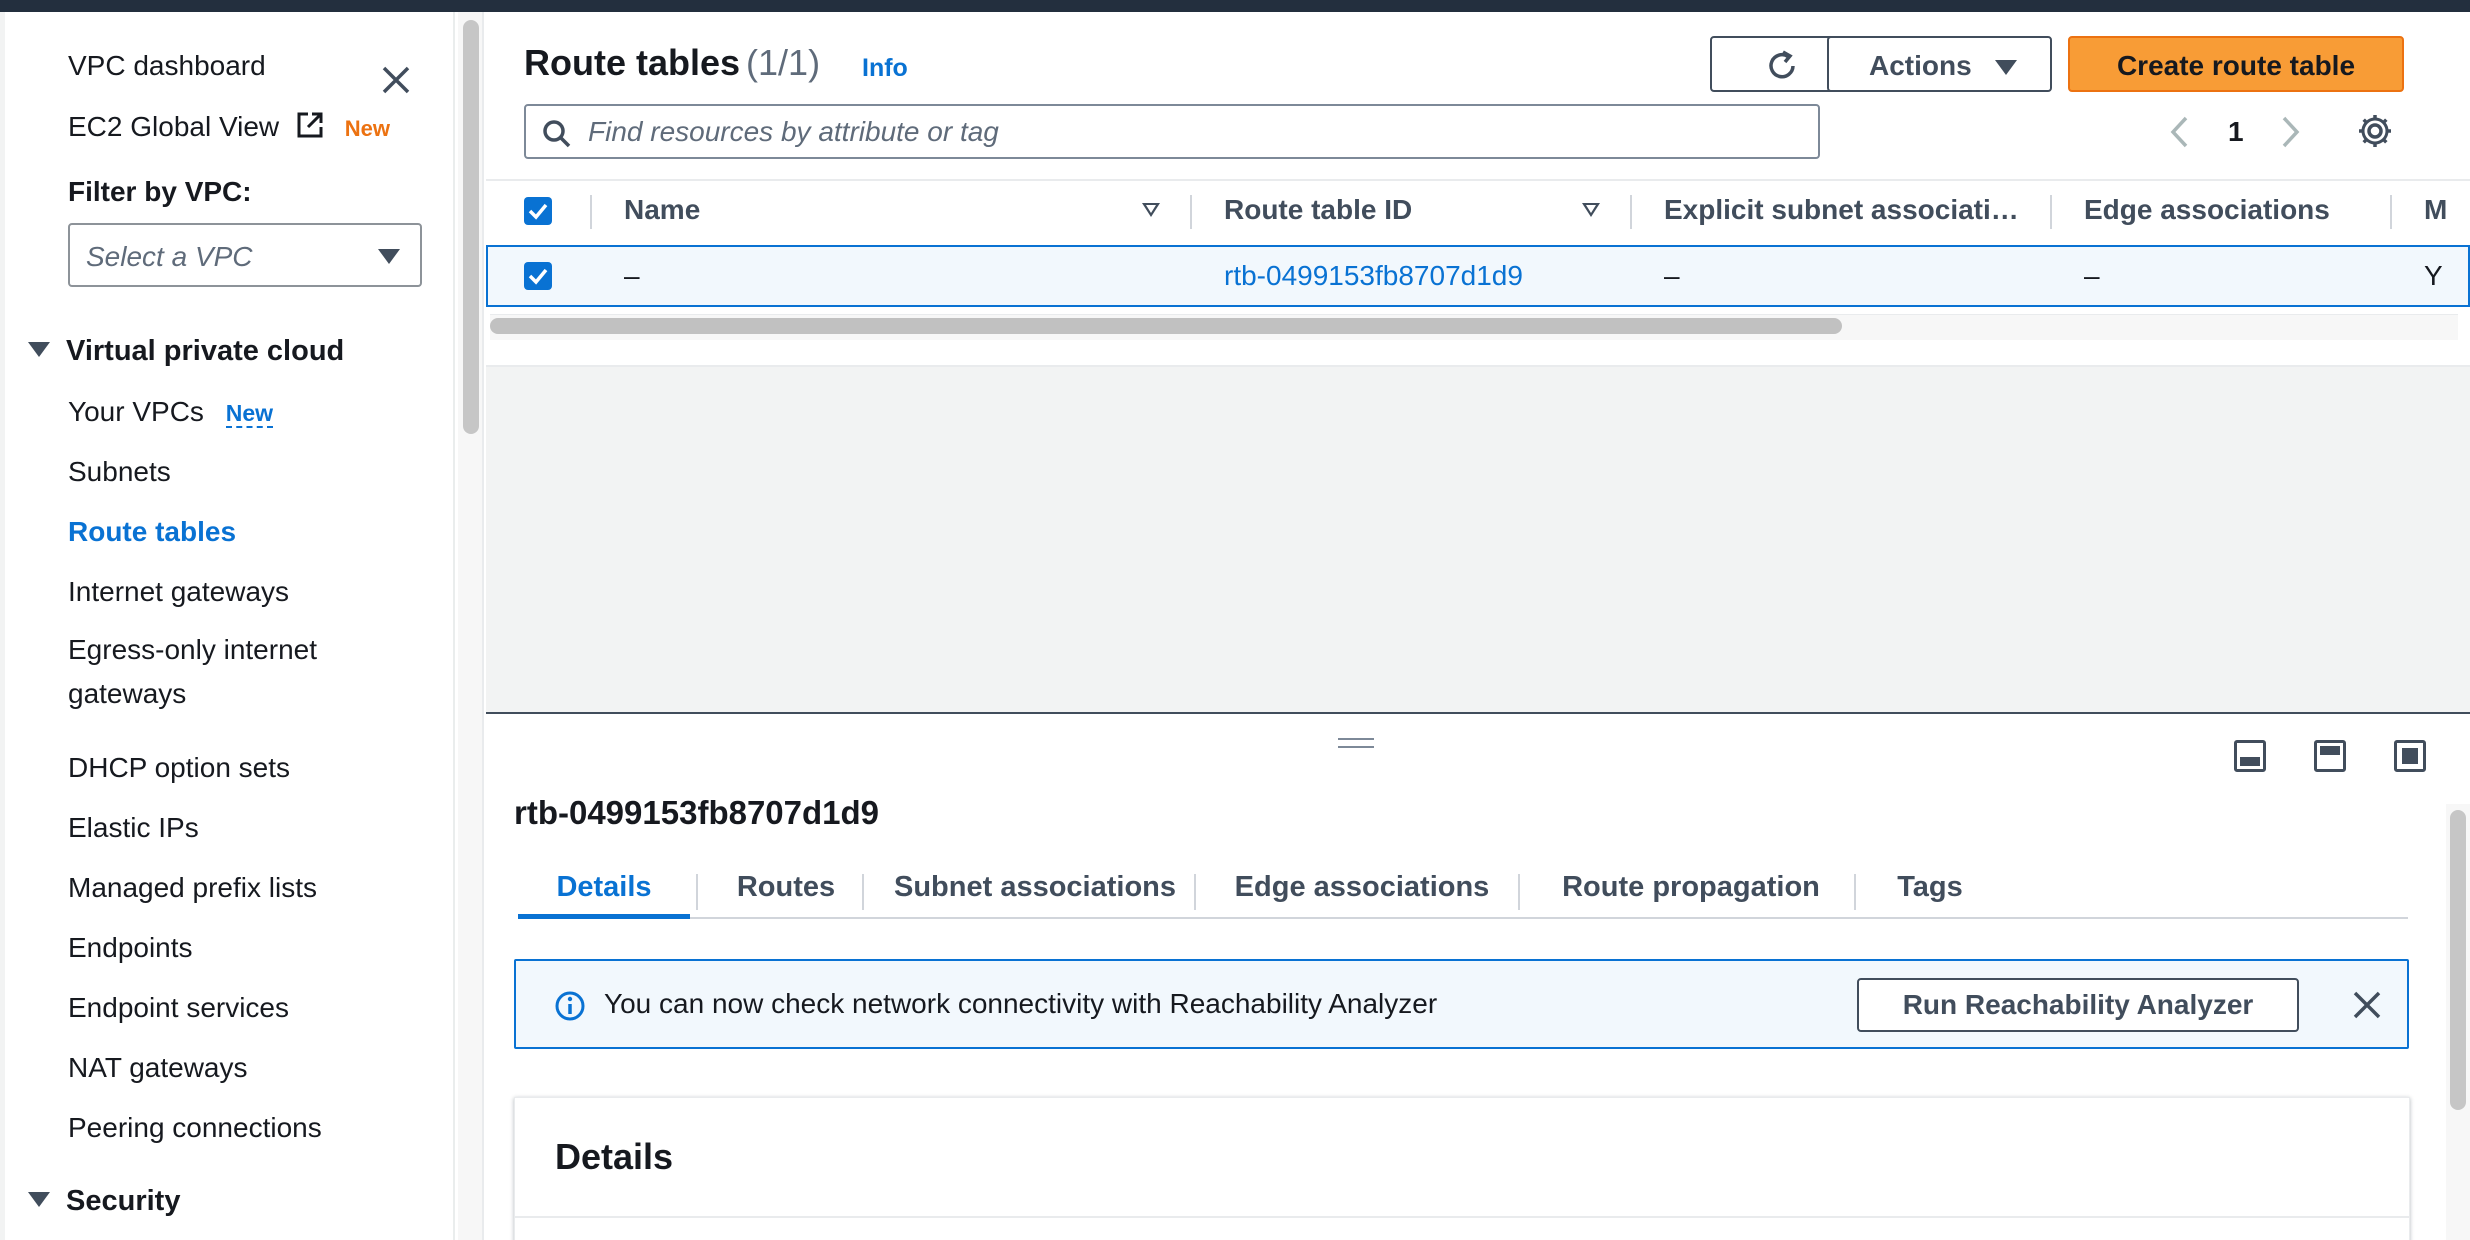  What do you see at coordinates (783, 62) in the screenshot?
I see `selection-count: (1/1)` at bounding box center [783, 62].